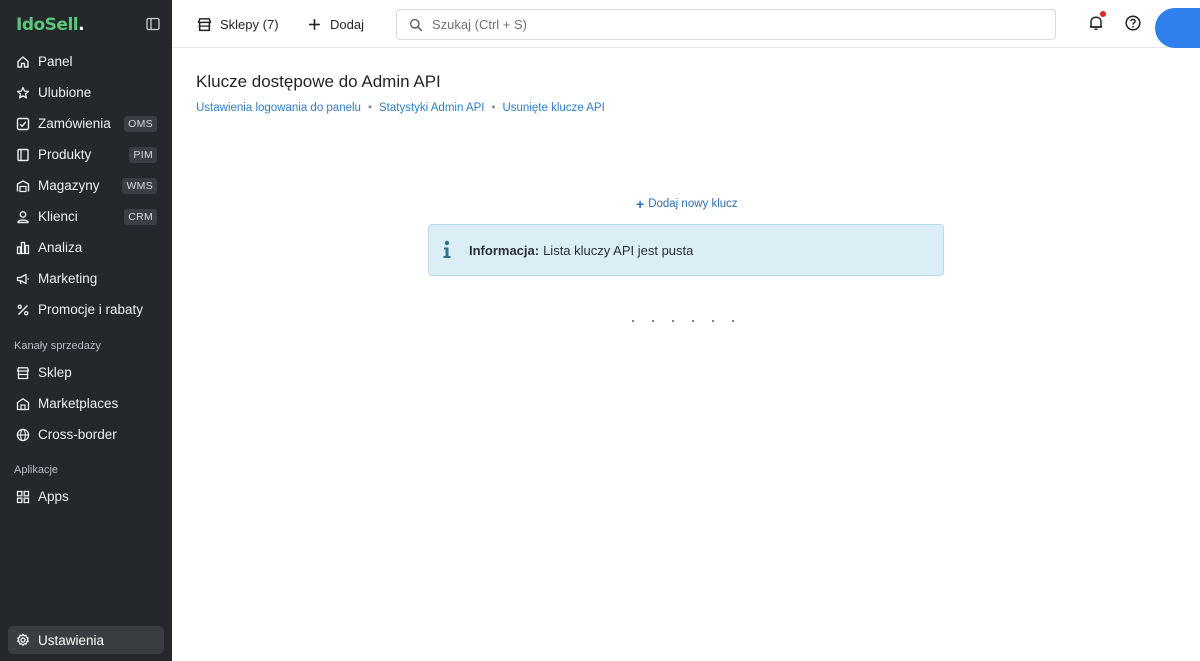 The width and height of the screenshot is (1200, 661). What do you see at coordinates (732, 24) in the screenshot?
I see `search-input` at bounding box center [732, 24].